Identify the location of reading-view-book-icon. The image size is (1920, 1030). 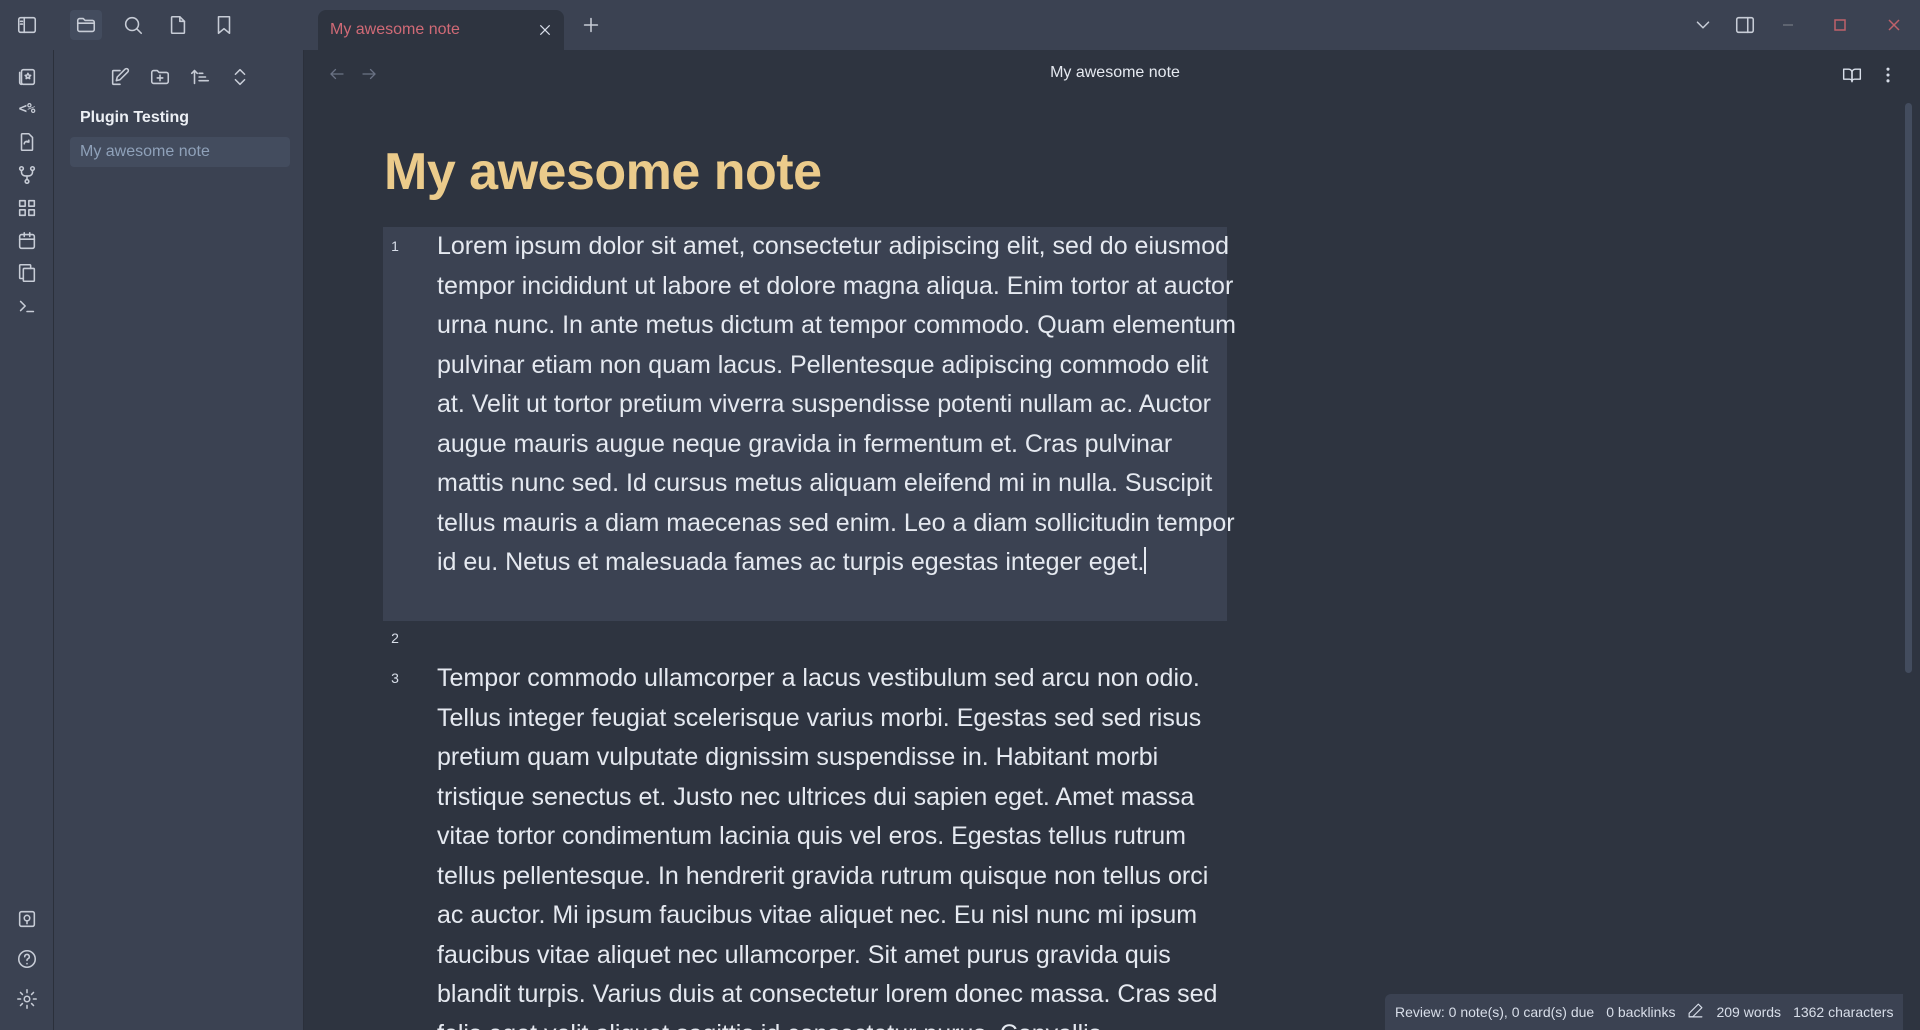
(1852, 75).